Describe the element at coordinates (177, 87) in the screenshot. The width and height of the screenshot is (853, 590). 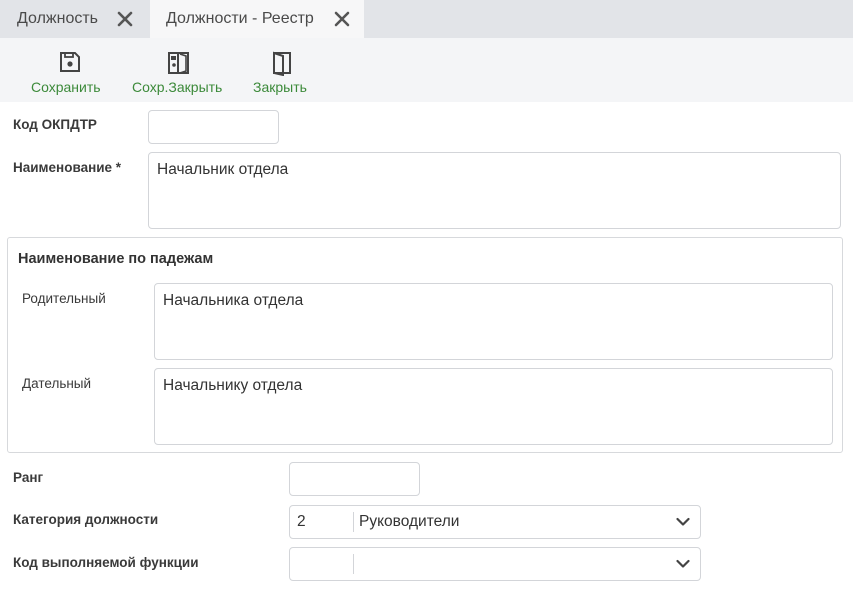
I see `save-close-label: Сохр.Закрыть` at that location.